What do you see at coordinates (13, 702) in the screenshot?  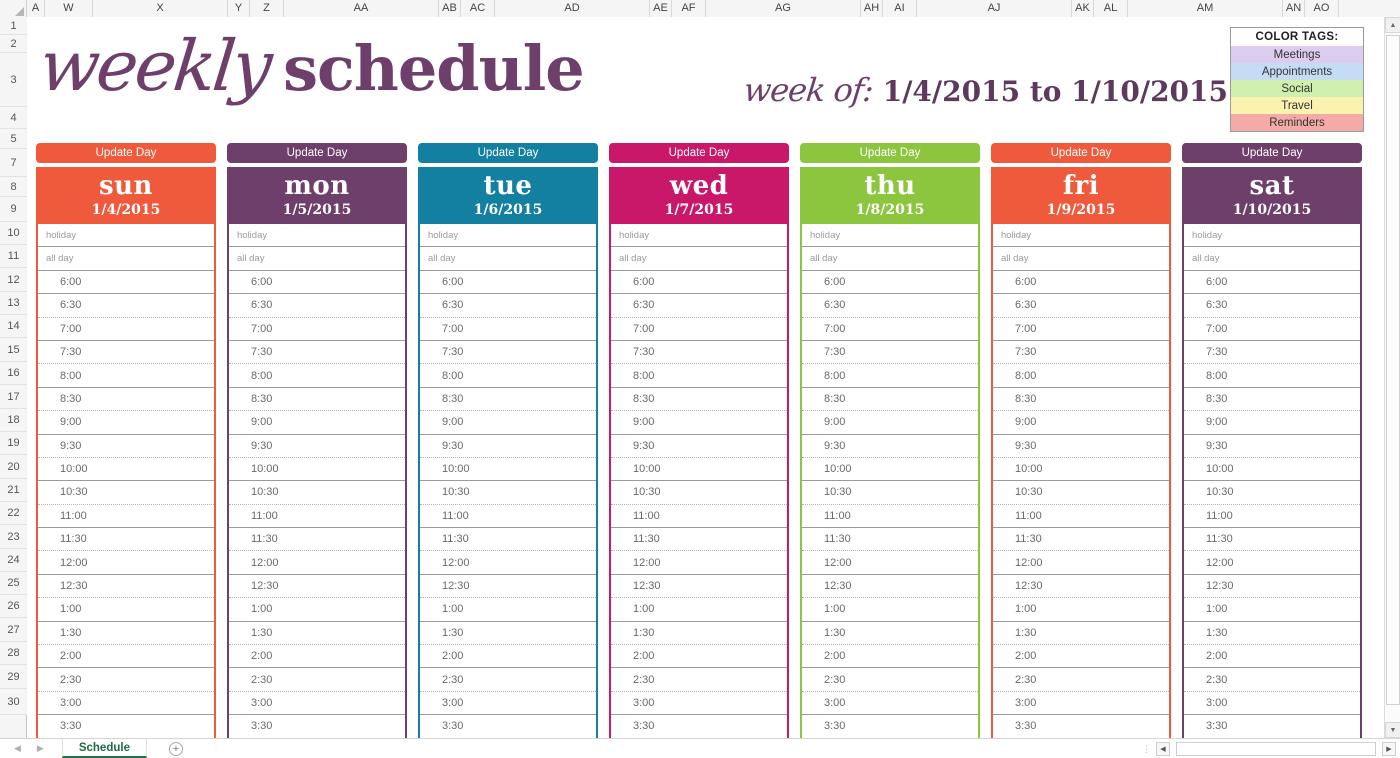 I see `row-header-30: 30` at bounding box center [13, 702].